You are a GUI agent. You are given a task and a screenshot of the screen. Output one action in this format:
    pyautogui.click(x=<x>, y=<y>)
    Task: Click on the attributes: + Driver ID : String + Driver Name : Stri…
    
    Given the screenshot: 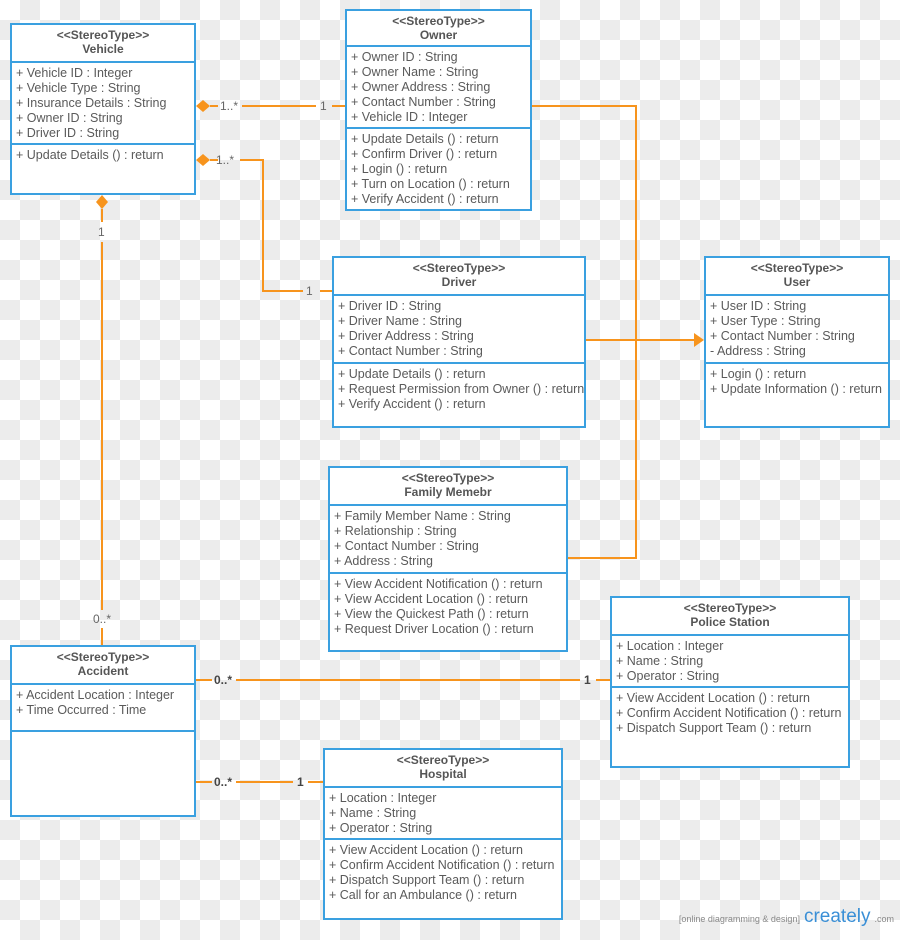 What is the action you would take?
    pyautogui.click(x=459, y=330)
    